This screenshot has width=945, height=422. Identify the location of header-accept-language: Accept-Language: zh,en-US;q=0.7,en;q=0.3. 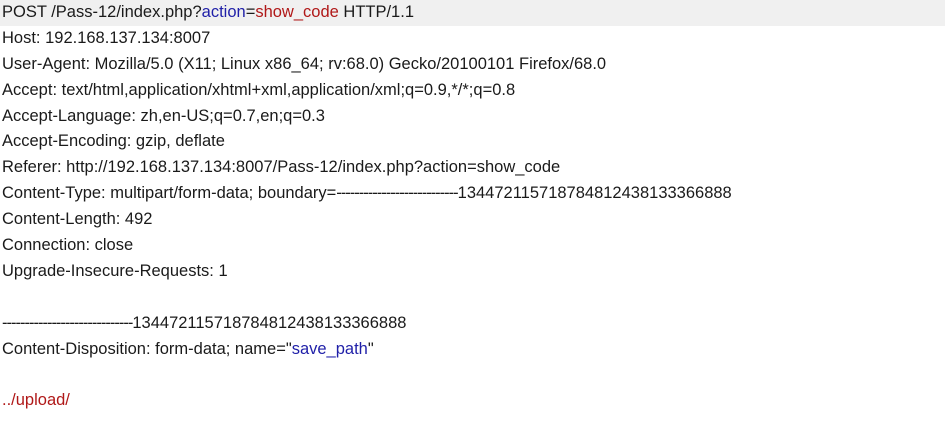
(163, 115).